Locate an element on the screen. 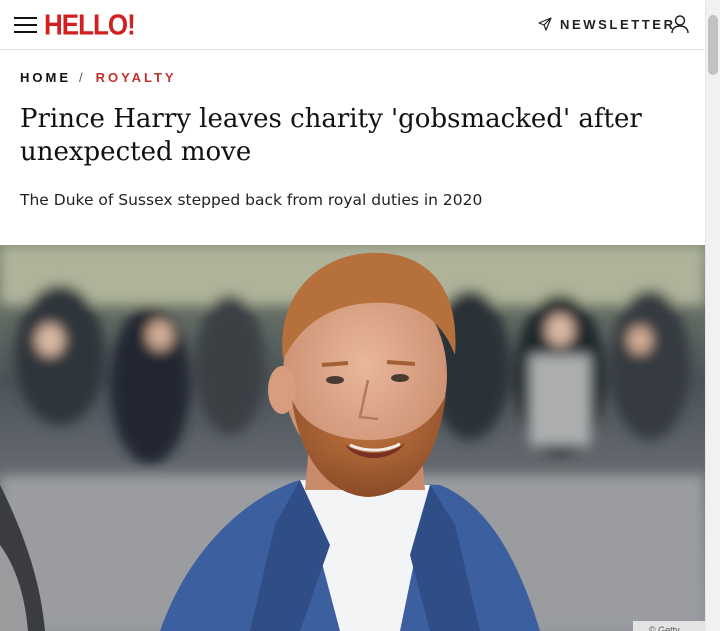  scrollbar-thumb is located at coordinates (713, 45).